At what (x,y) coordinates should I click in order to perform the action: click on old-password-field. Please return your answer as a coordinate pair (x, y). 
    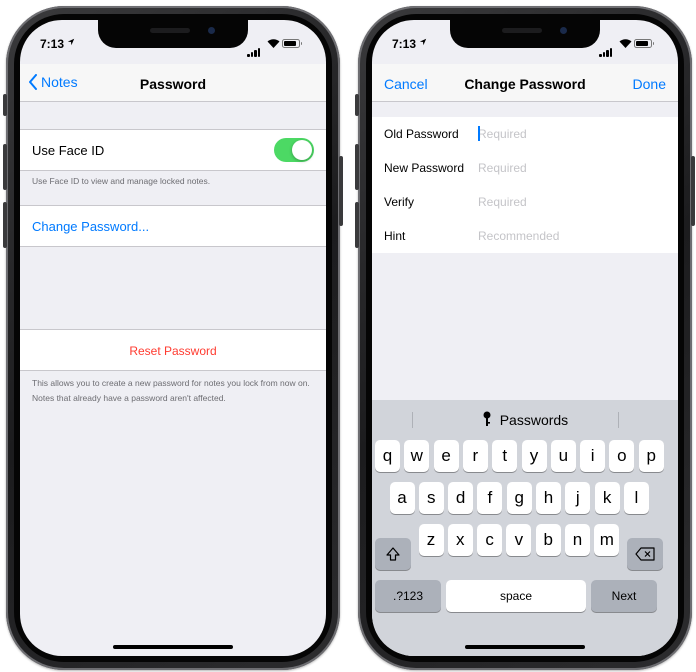
    Looking at the image, I should click on (568, 134).